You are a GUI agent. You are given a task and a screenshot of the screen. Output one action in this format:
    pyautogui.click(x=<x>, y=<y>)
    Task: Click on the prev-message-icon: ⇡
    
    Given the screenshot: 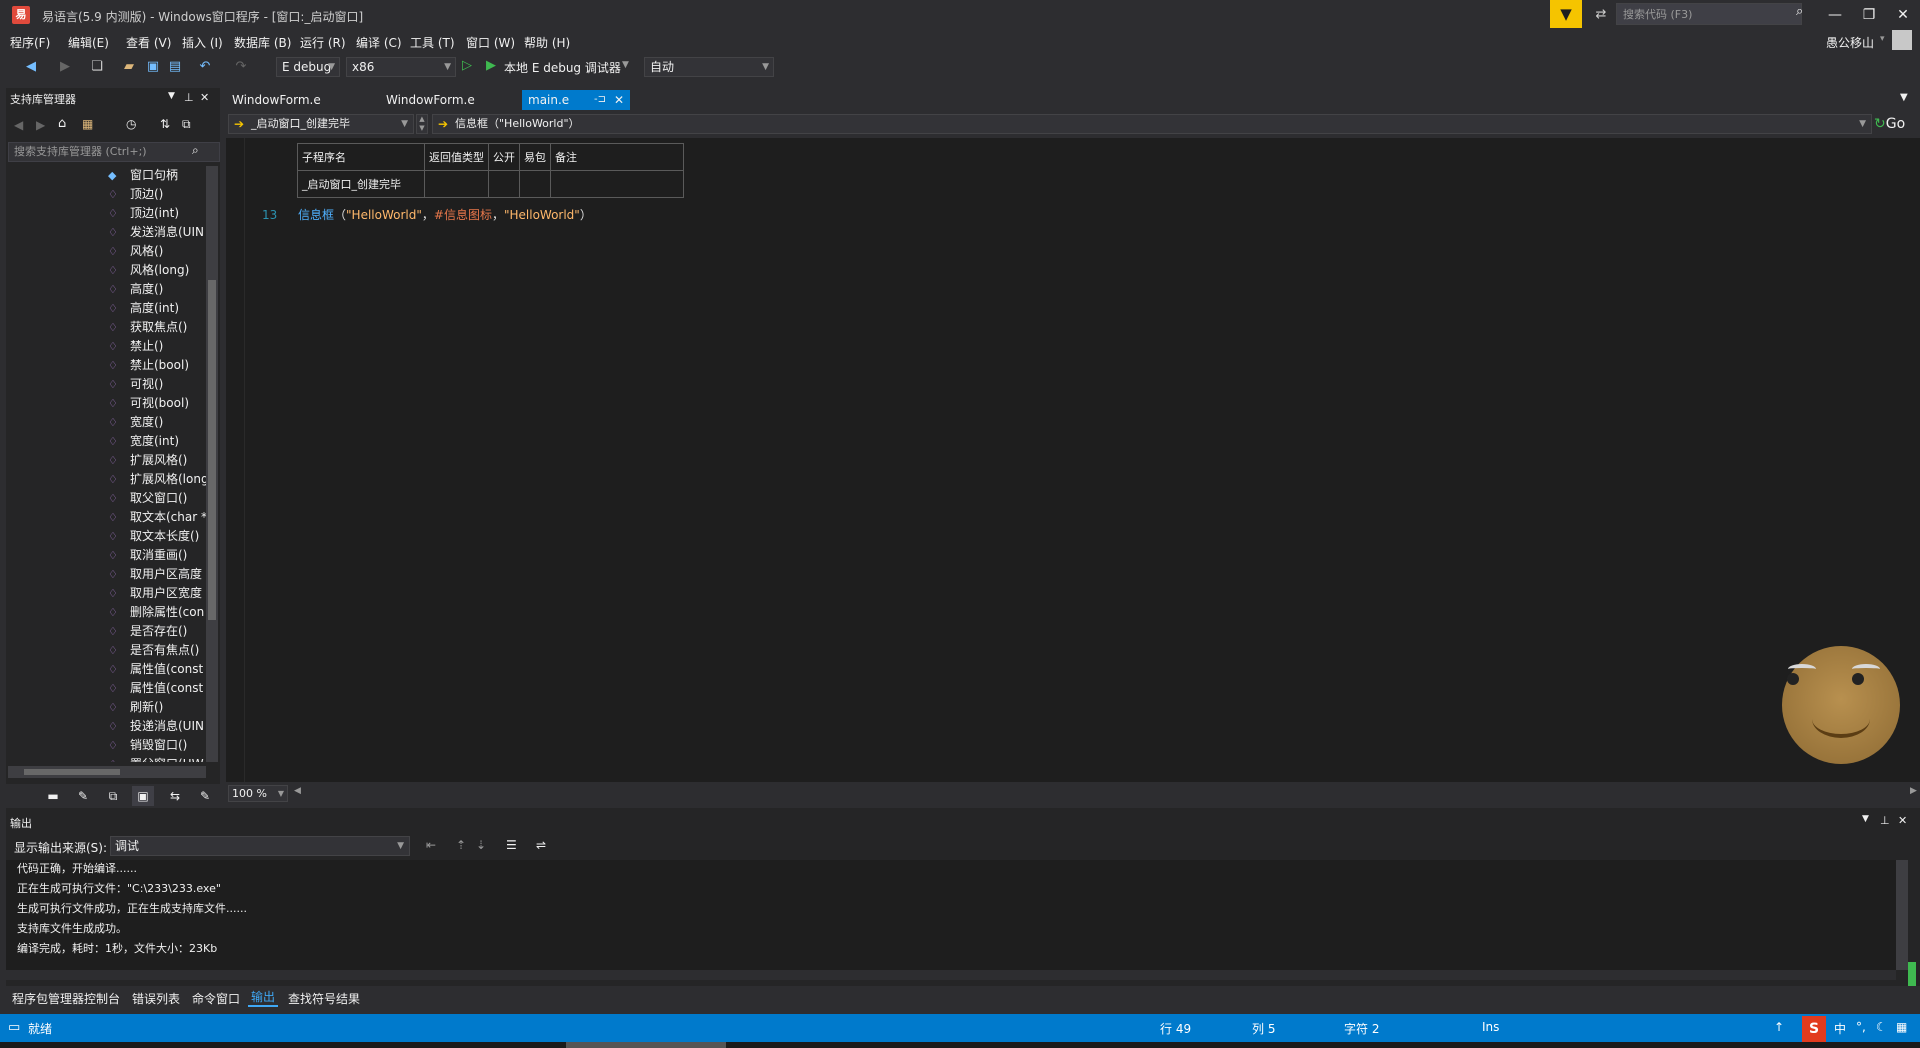 What is the action you would take?
    pyautogui.click(x=461, y=845)
    